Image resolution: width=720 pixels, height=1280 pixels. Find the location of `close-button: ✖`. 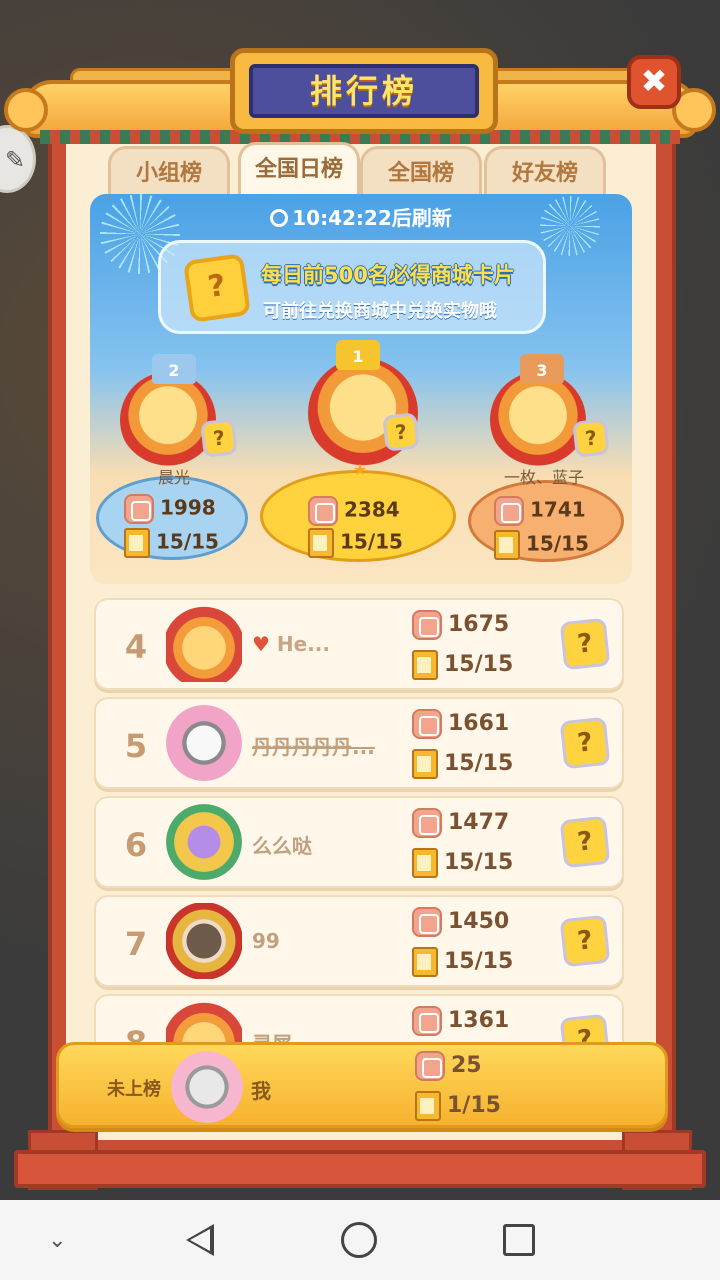

close-button: ✖ is located at coordinates (654, 82).